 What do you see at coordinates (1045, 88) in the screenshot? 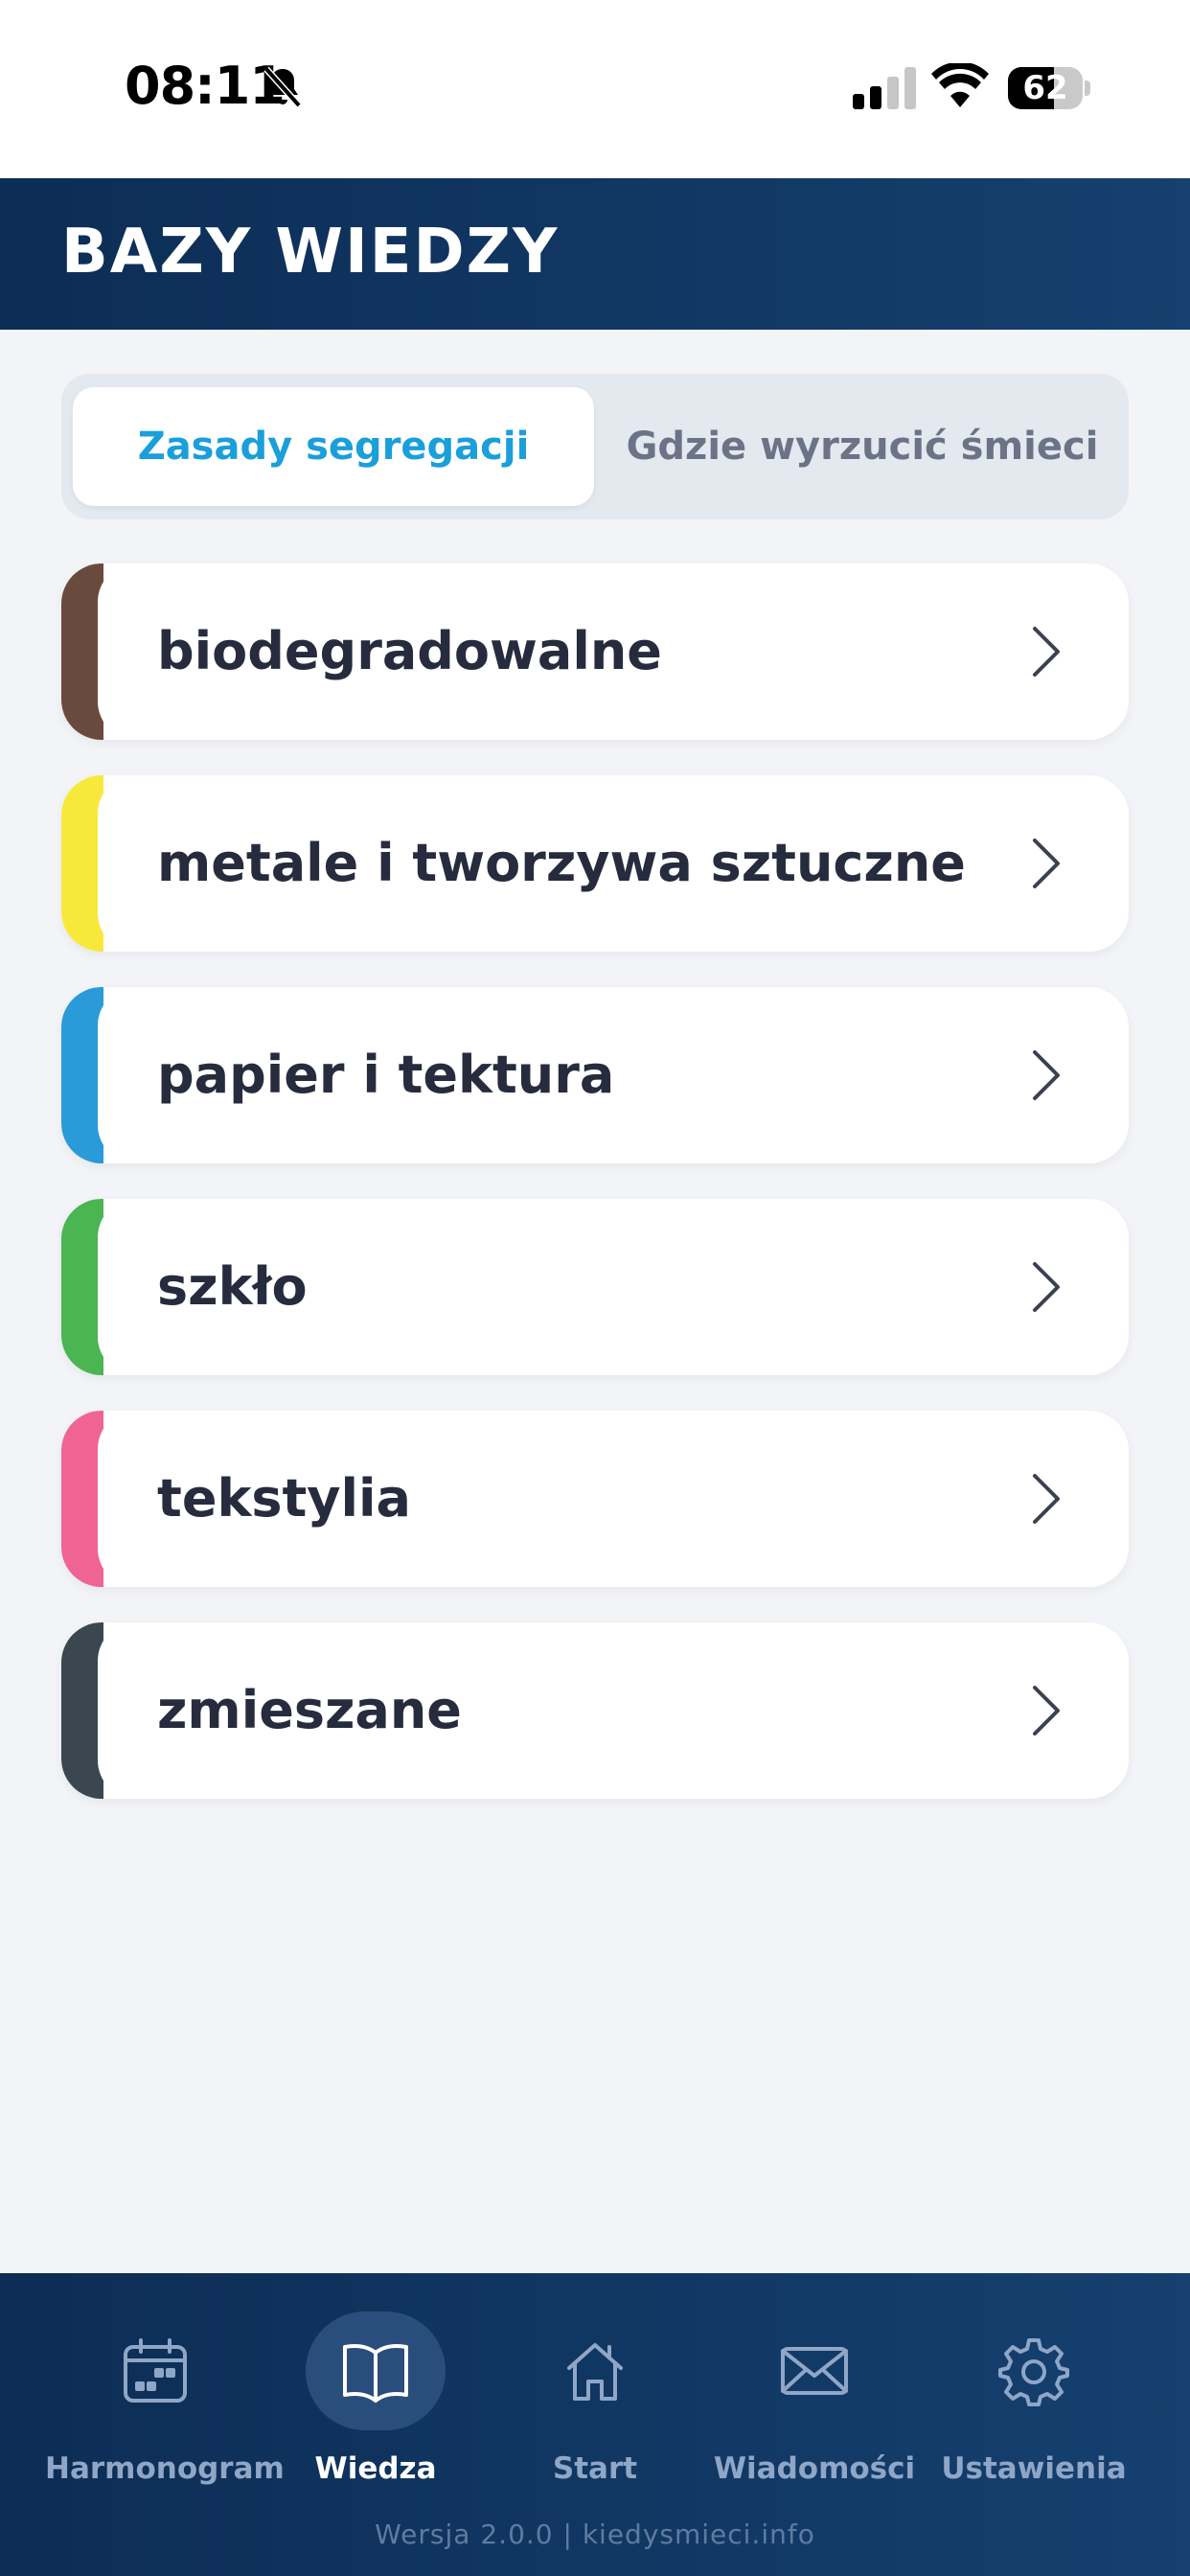
I see `battery-level: 62` at bounding box center [1045, 88].